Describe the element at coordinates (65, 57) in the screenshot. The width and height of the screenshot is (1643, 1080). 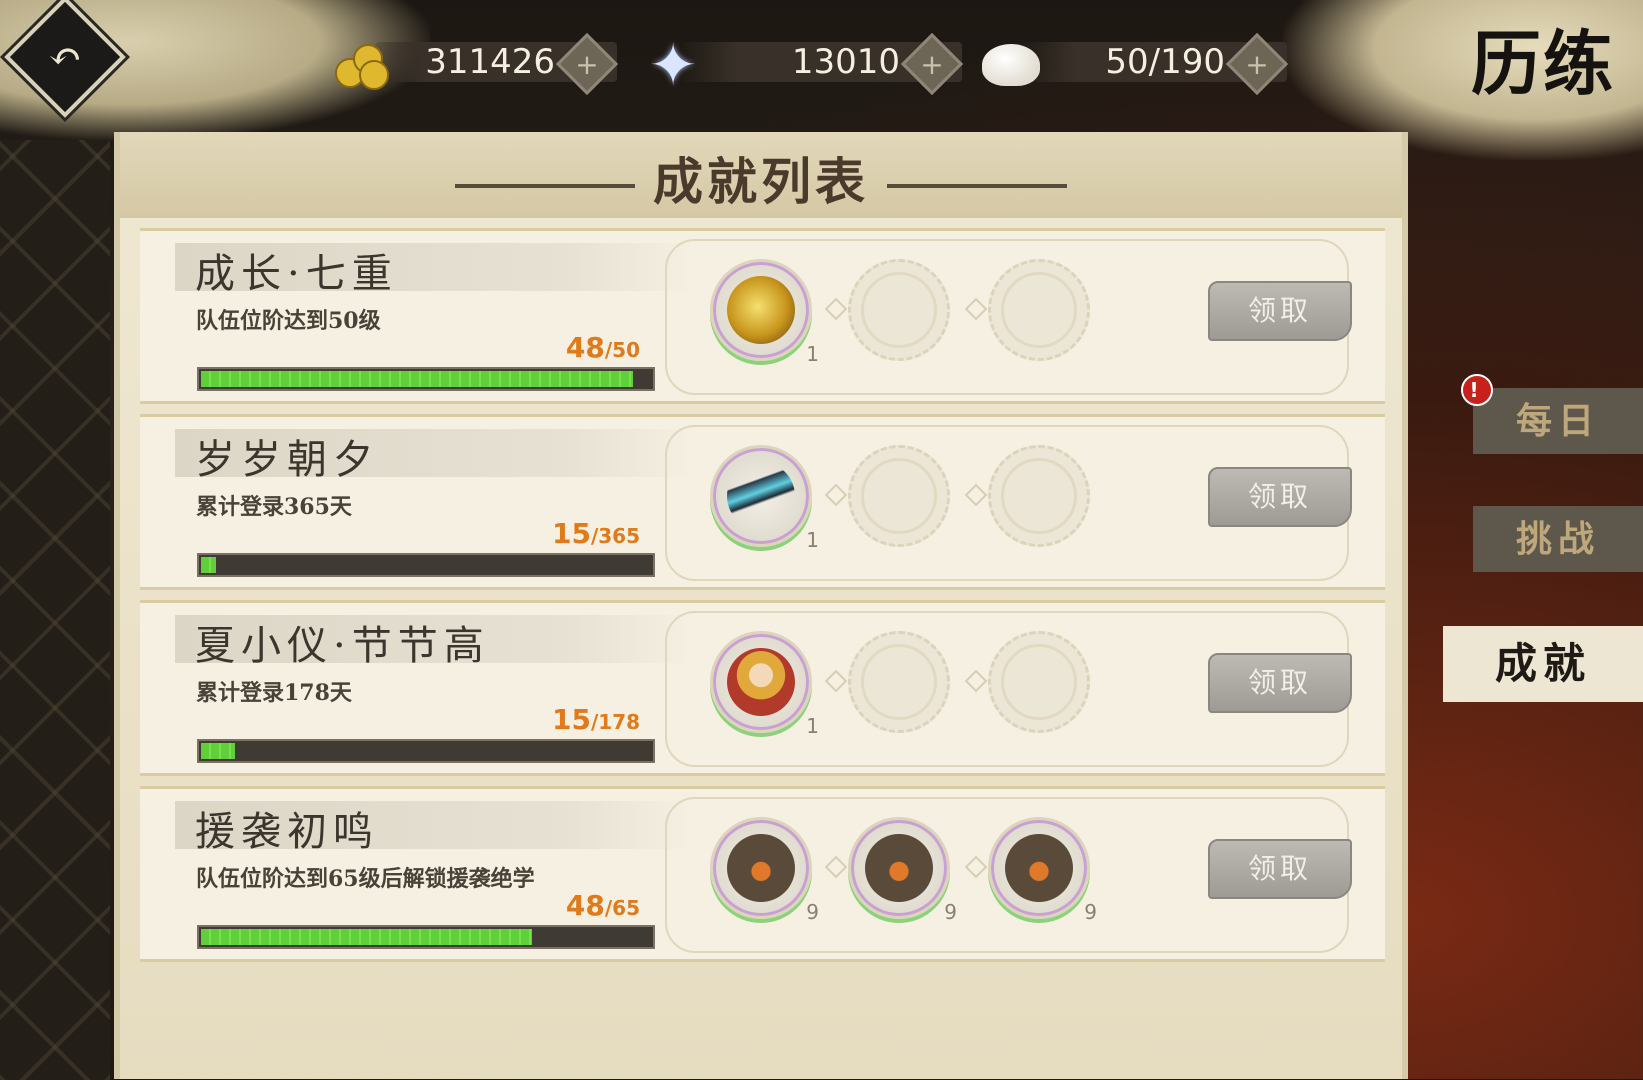
I see `back-arrow-icon: ↶` at that location.